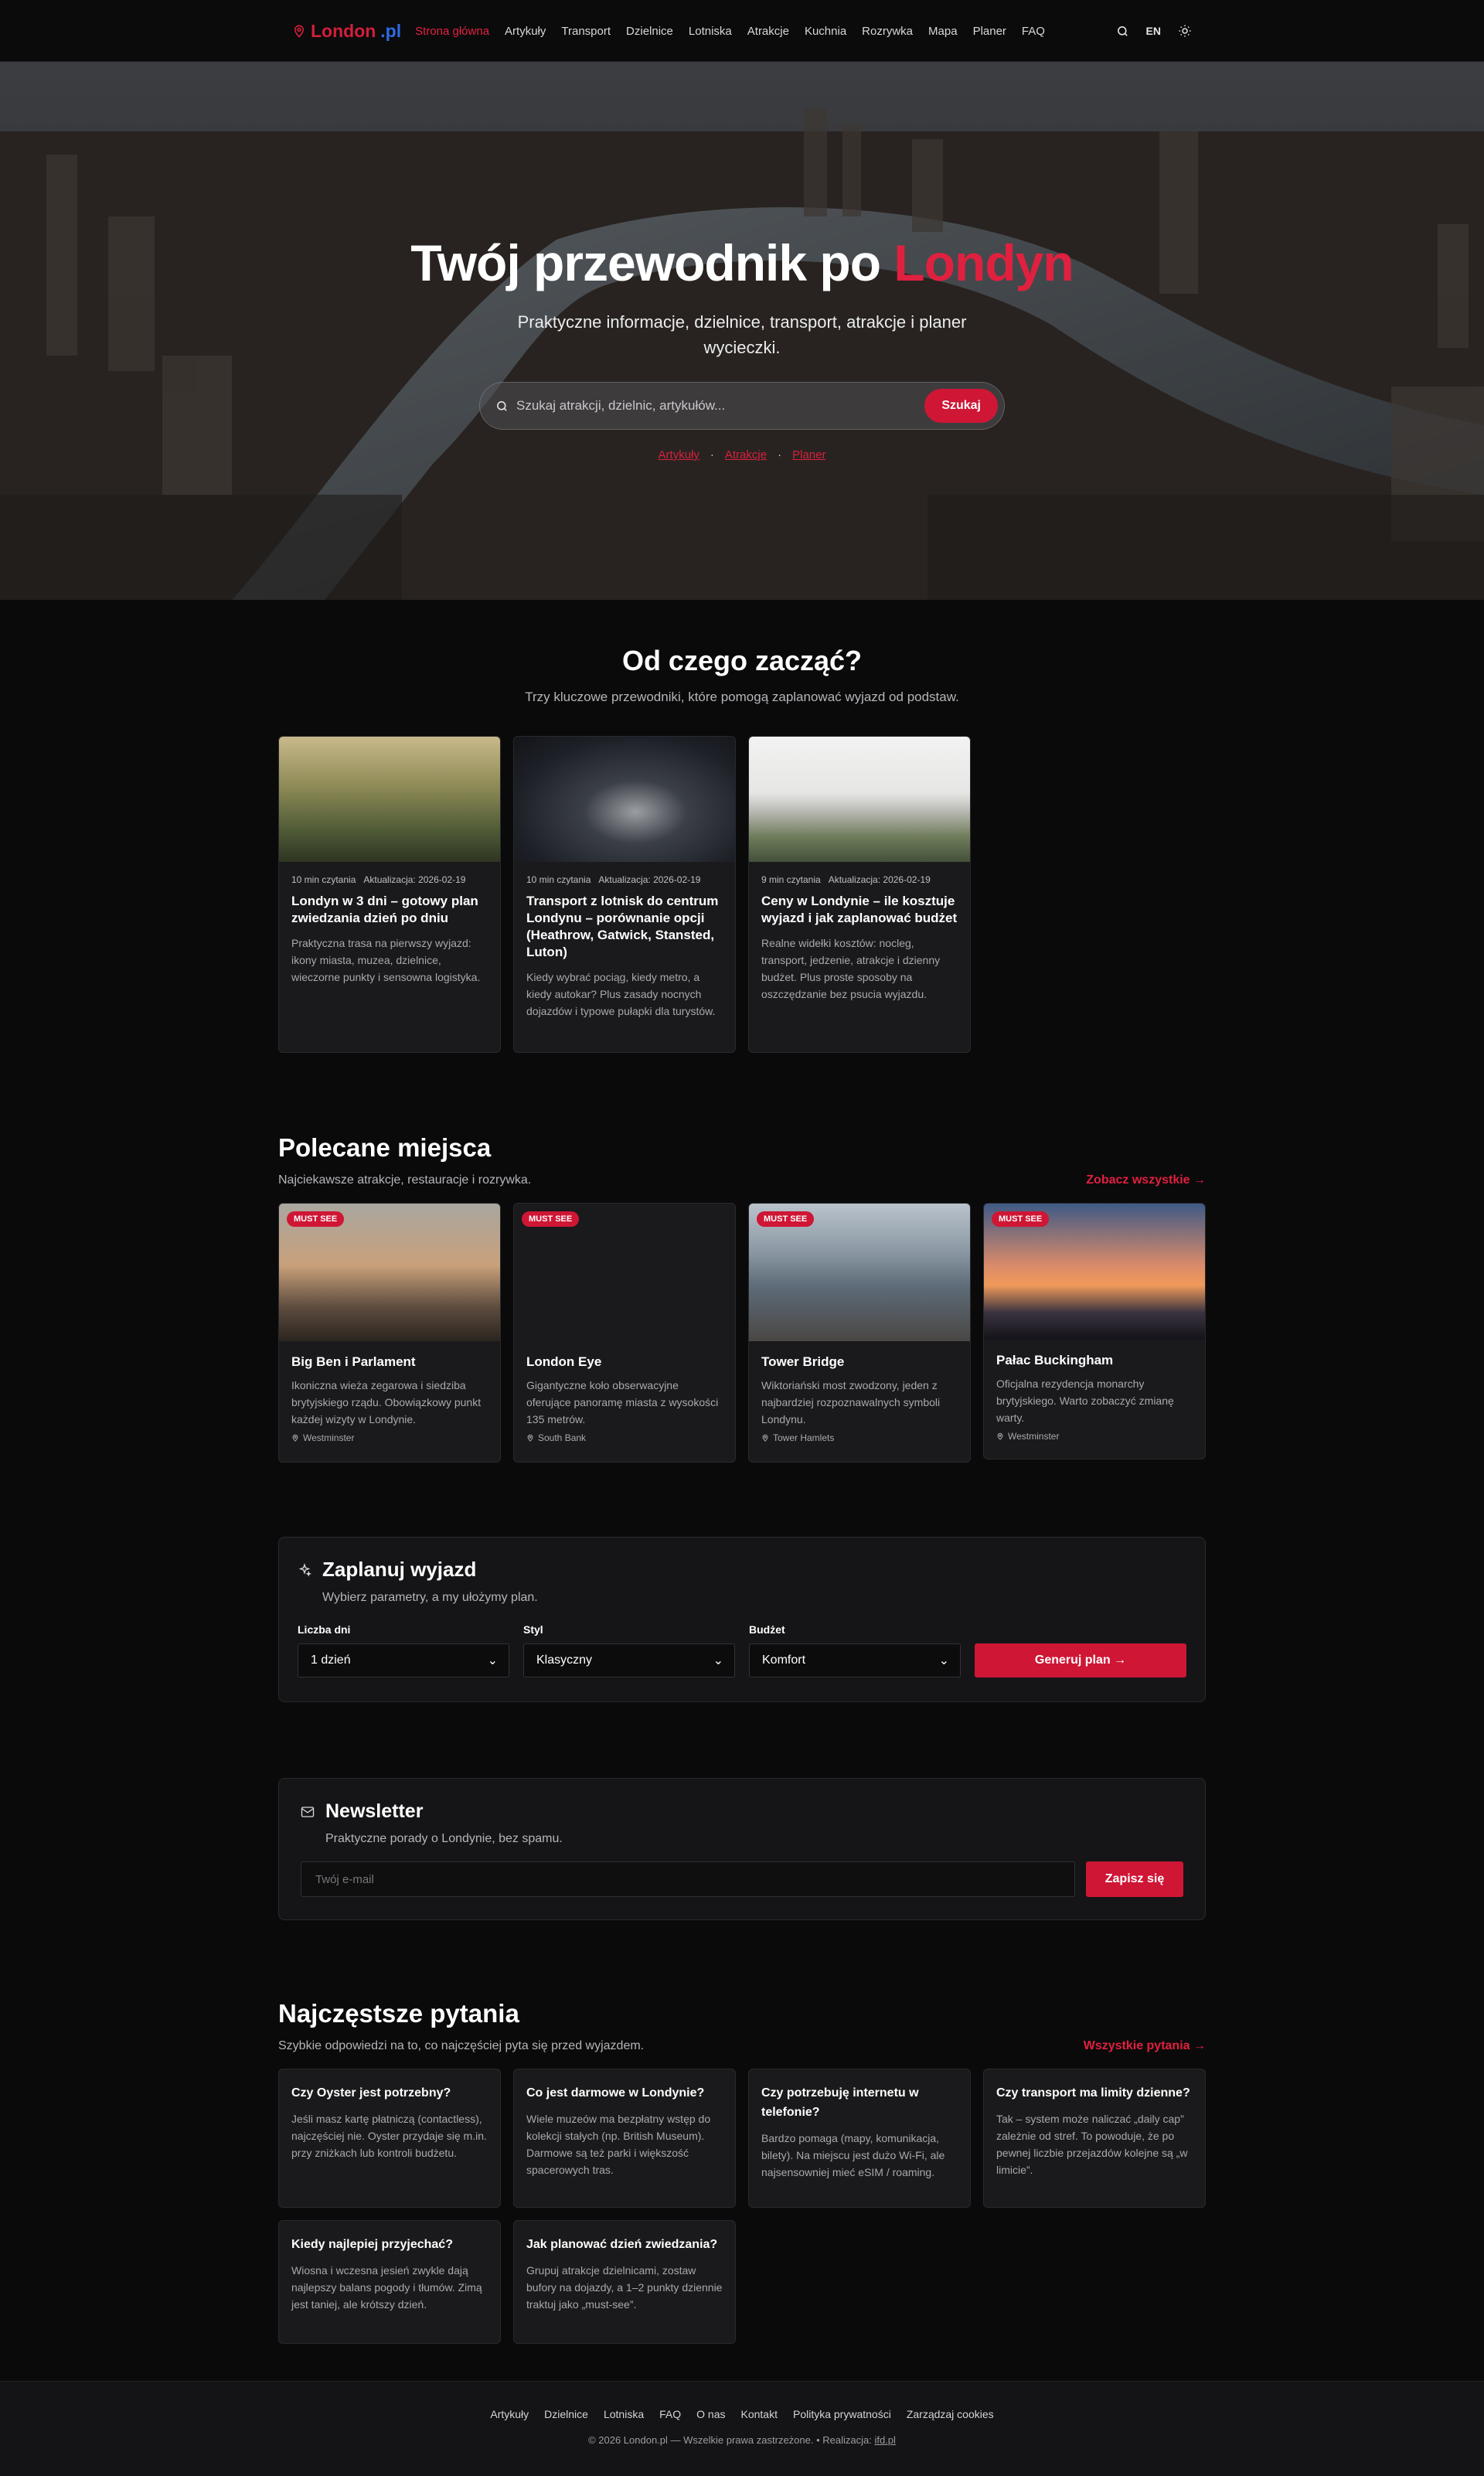 This screenshot has width=1484, height=2476. What do you see at coordinates (452, 31) in the screenshot?
I see `nav-home: Strona główna` at bounding box center [452, 31].